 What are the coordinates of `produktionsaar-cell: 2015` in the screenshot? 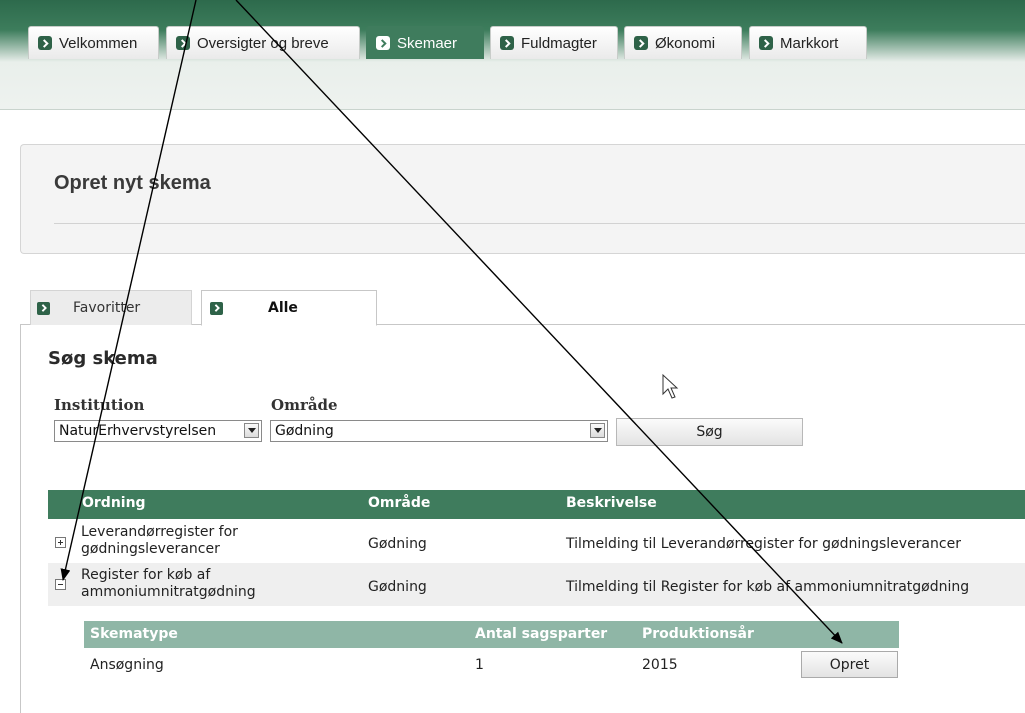 It's located at (660, 665).